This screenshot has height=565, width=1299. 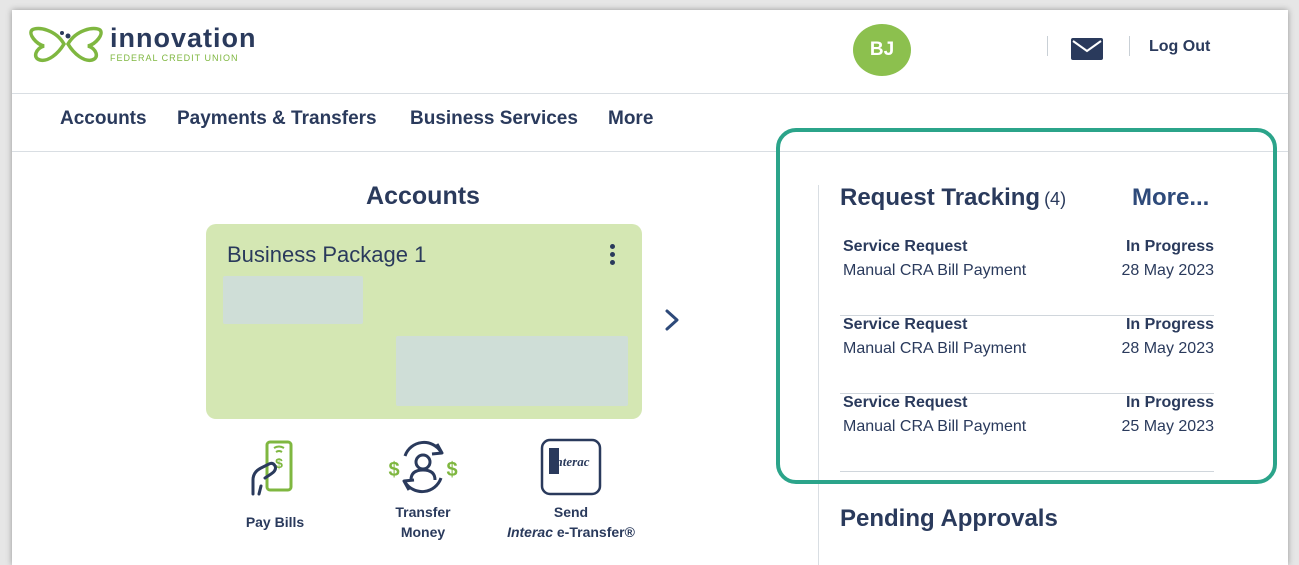 I want to click on pay-bills-icon: $, so click(x=272, y=468).